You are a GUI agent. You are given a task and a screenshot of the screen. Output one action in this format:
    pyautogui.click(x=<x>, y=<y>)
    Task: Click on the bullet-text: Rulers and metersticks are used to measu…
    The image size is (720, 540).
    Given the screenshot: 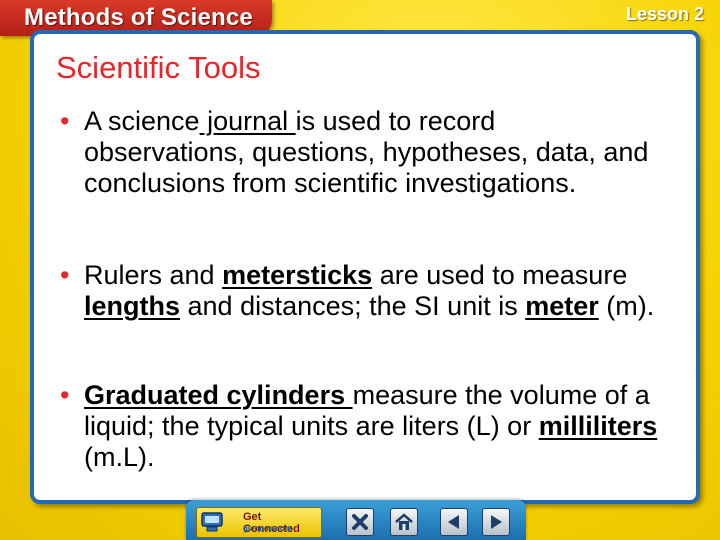 What is the action you would take?
    pyautogui.click(x=372, y=291)
    